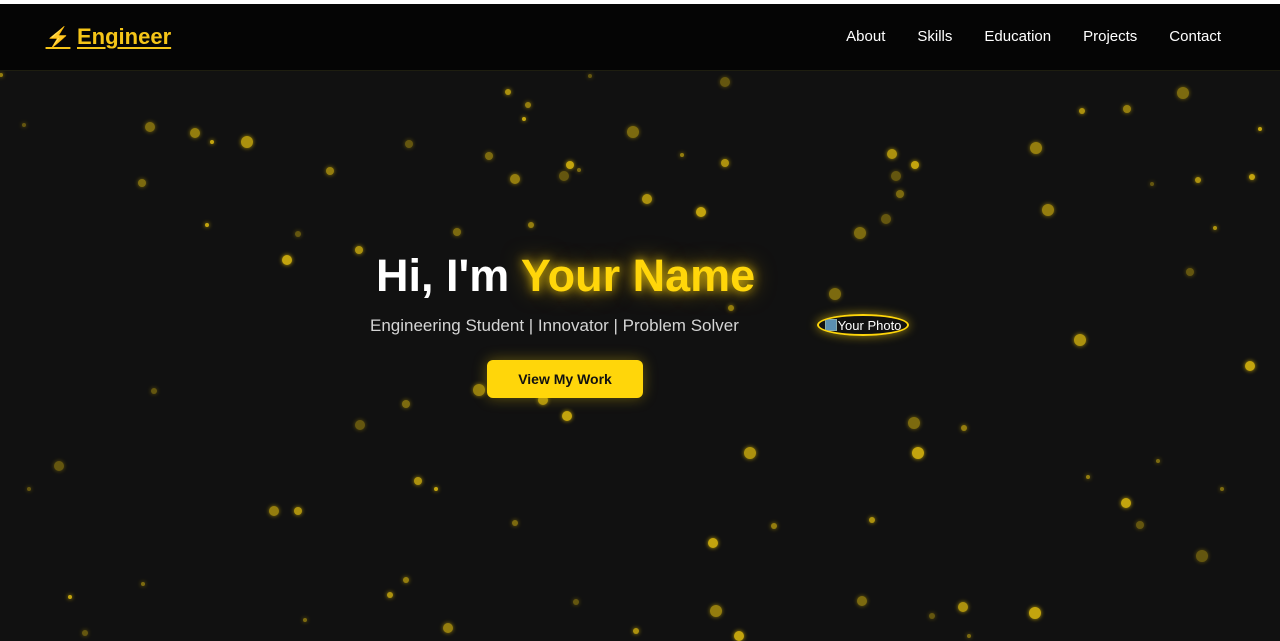 This screenshot has width=1280, height=641. Describe the element at coordinates (565, 276) in the screenshot. I see `hero-title: Hi, I'm Your Name` at that location.